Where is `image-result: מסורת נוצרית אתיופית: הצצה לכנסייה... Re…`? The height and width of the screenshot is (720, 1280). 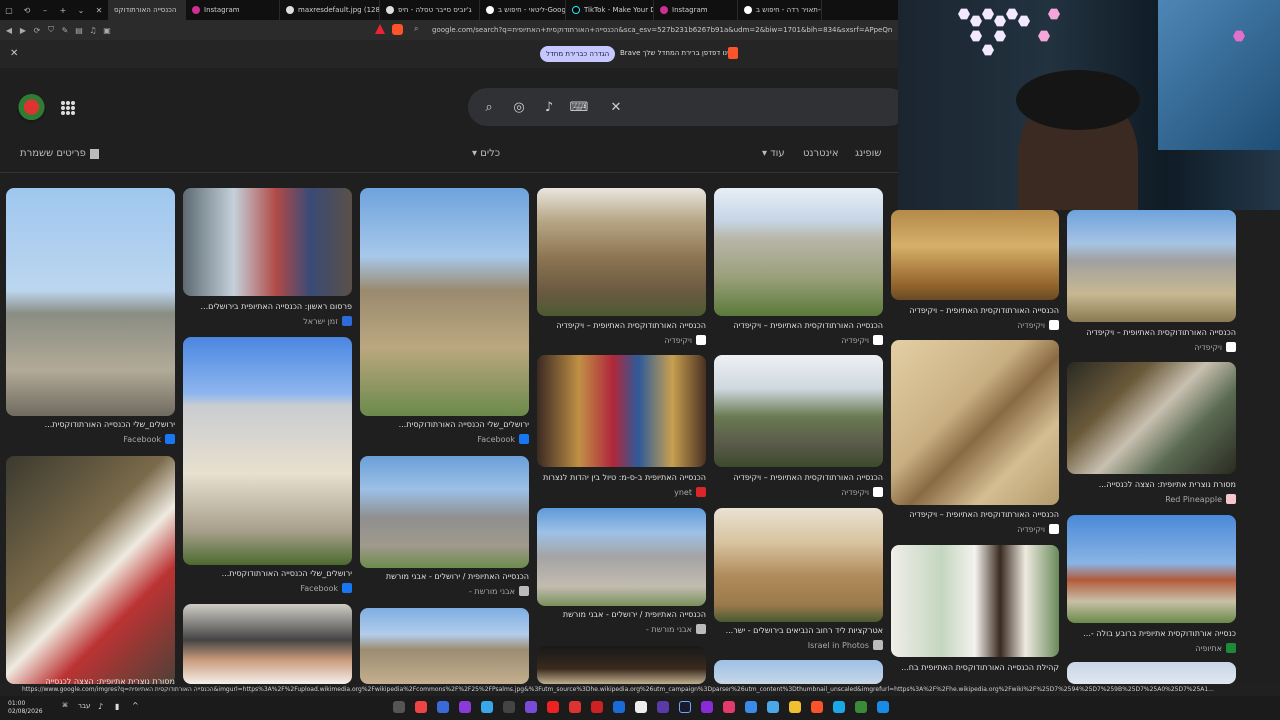 image-result: מסורת נוצרית אתיופית: הצצה לכנסייה... Re… is located at coordinates (1151, 434).